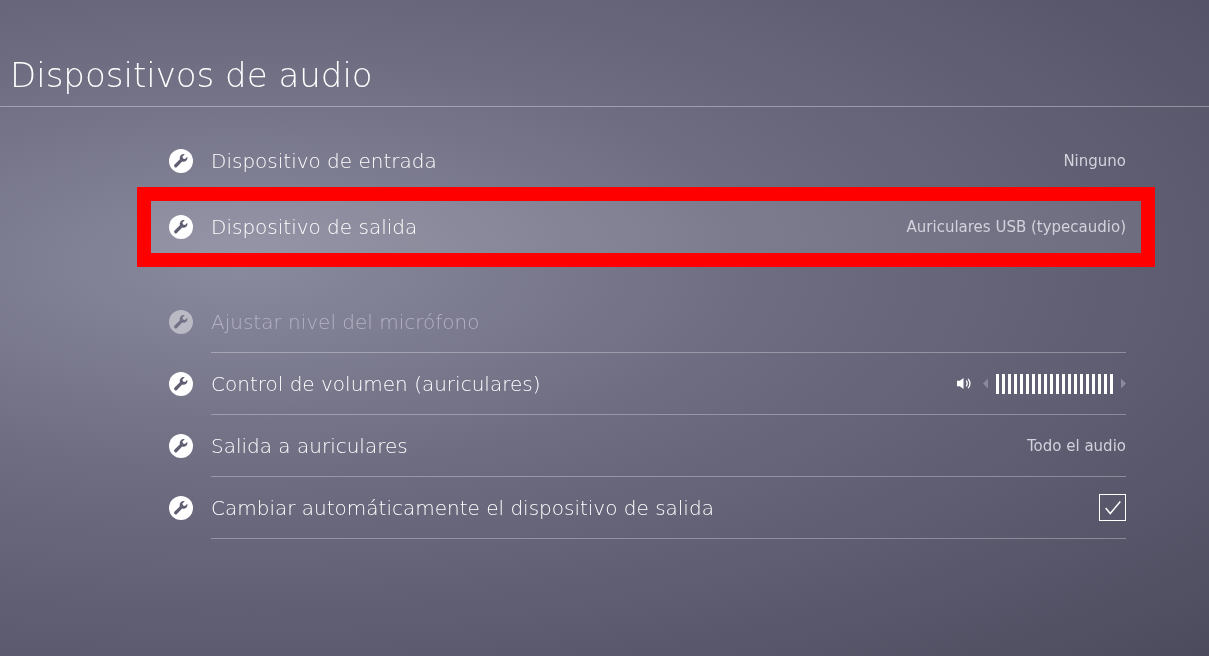  What do you see at coordinates (1094, 161) in the screenshot?
I see `row-value: Ninguno` at bounding box center [1094, 161].